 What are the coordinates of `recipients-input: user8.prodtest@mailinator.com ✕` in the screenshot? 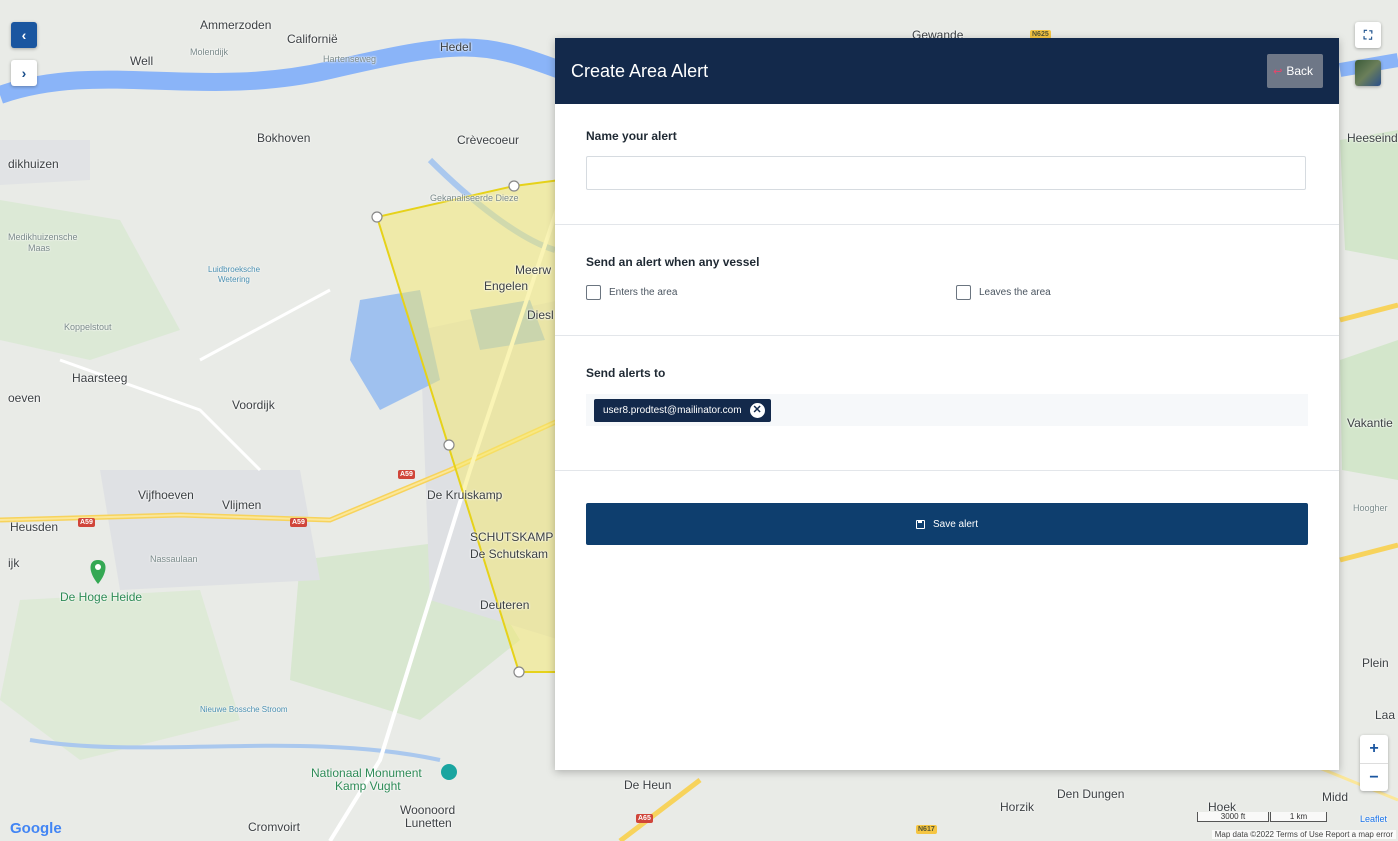 It's located at (947, 410).